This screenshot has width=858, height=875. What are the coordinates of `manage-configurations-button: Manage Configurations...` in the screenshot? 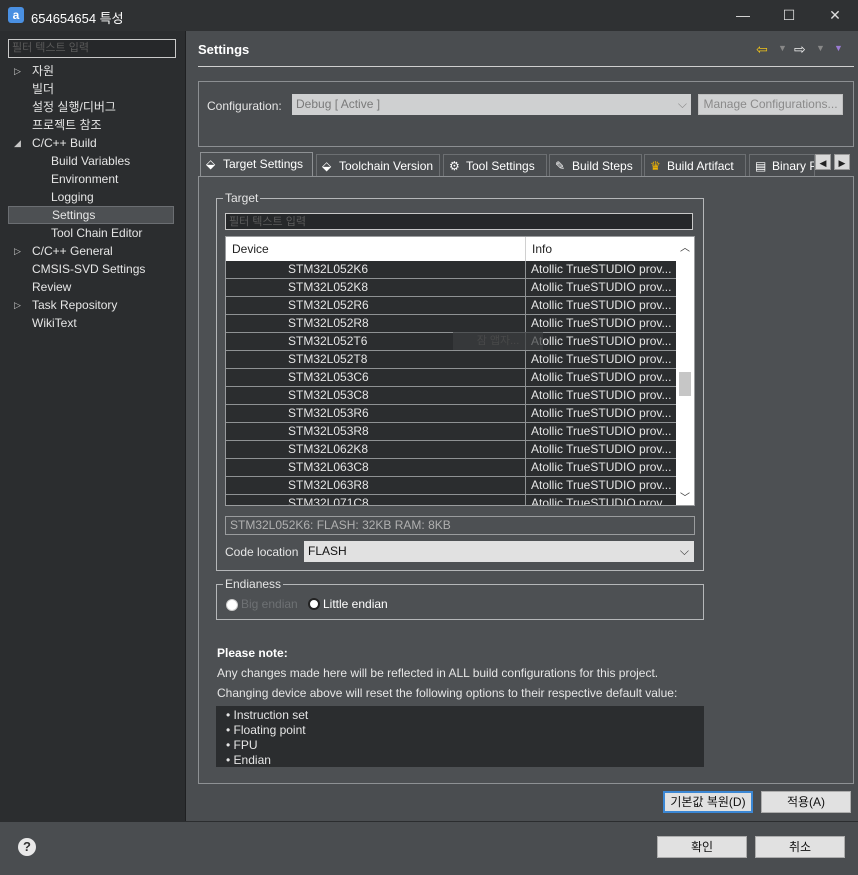 It's located at (770, 104).